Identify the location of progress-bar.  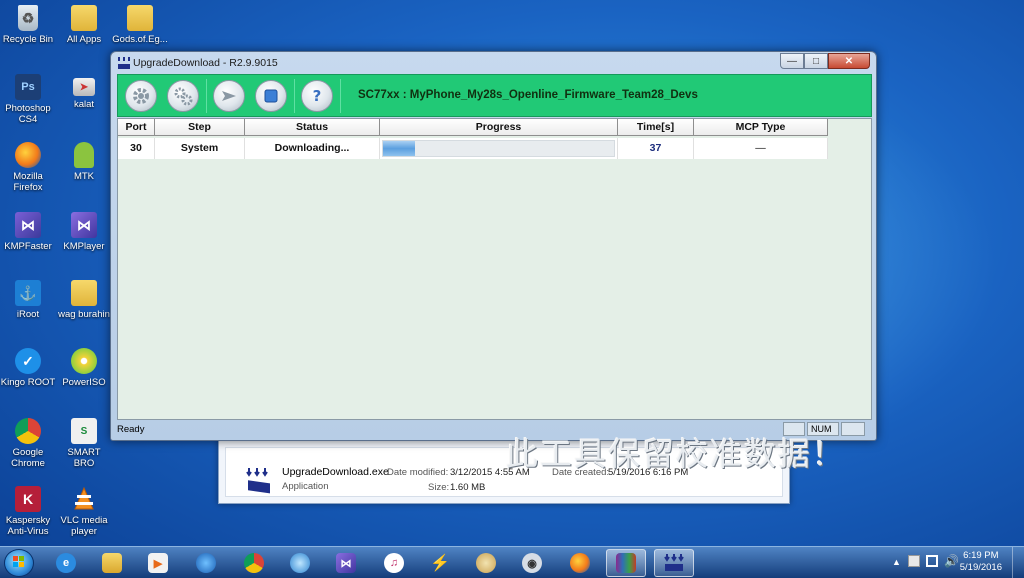
(498, 148).